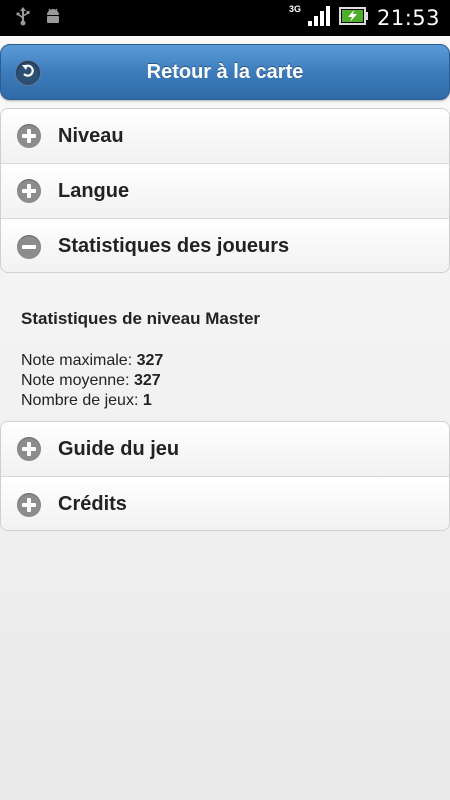 This screenshot has height=800, width=450. I want to click on avg-score-value: 327, so click(147, 380).